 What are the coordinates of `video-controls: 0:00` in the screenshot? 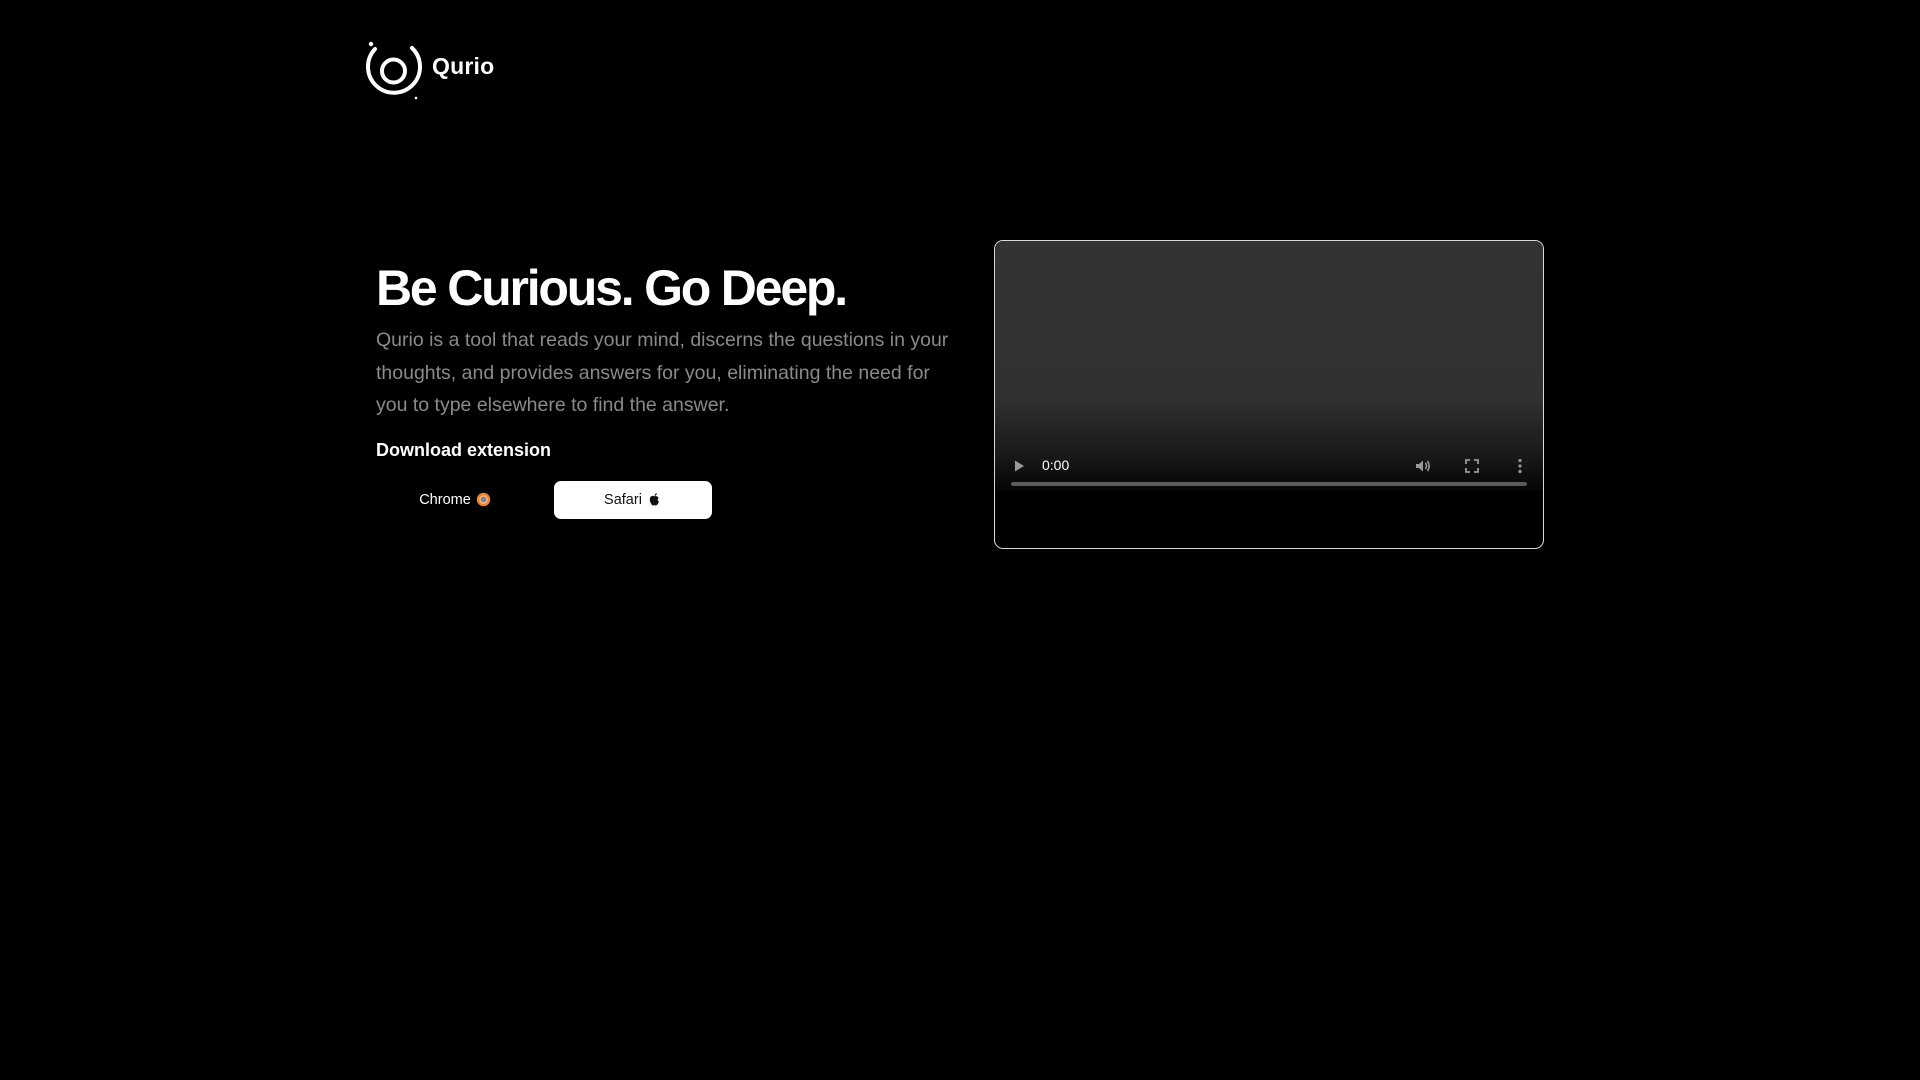 It's located at (1269, 481).